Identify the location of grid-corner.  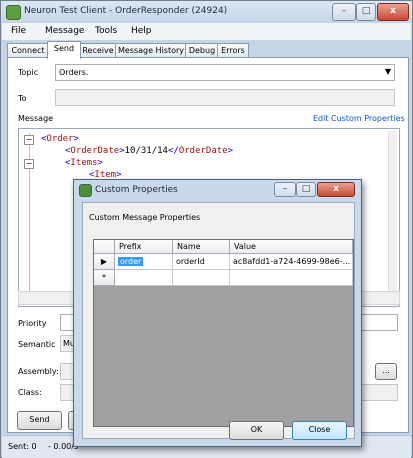
(104, 247).